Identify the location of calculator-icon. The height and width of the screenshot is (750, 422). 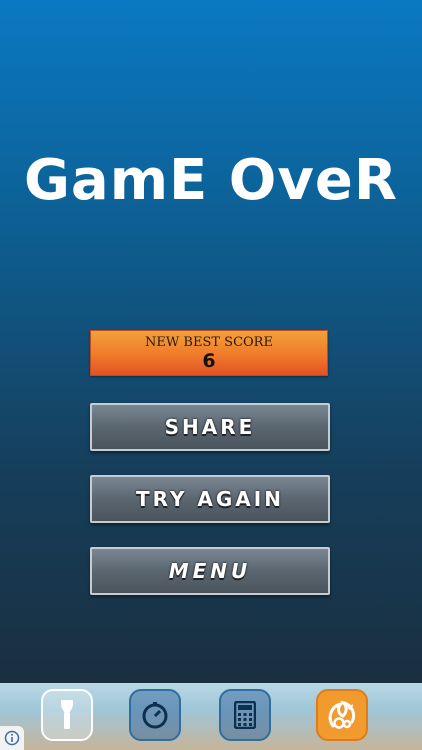
(245, 715).